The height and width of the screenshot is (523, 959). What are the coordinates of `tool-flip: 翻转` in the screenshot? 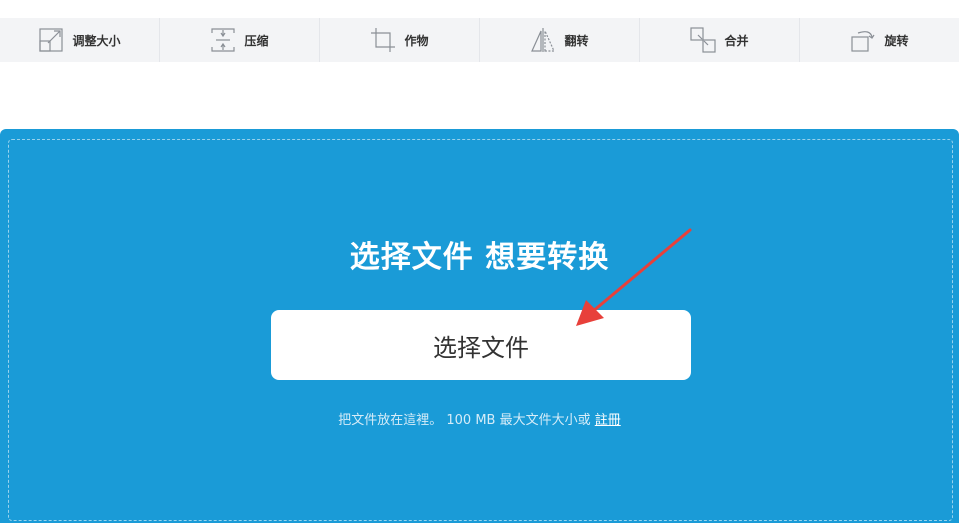 It's located at (560, 40).